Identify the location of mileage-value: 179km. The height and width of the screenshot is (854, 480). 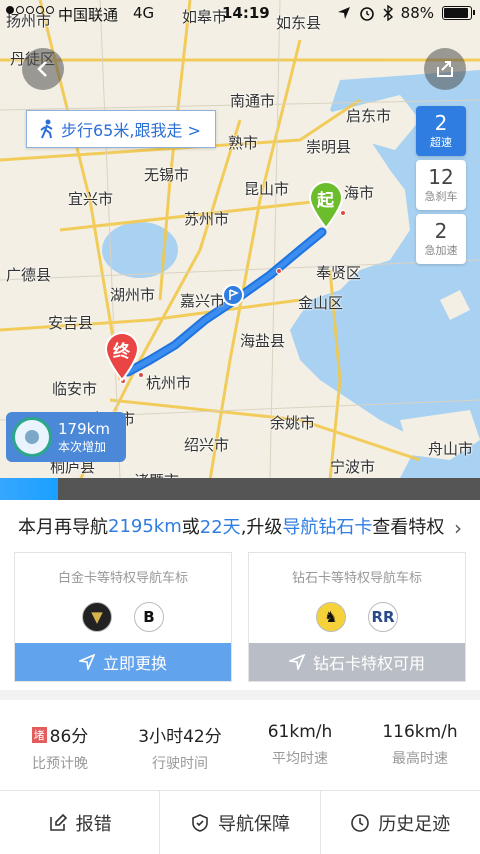
(84, 428).